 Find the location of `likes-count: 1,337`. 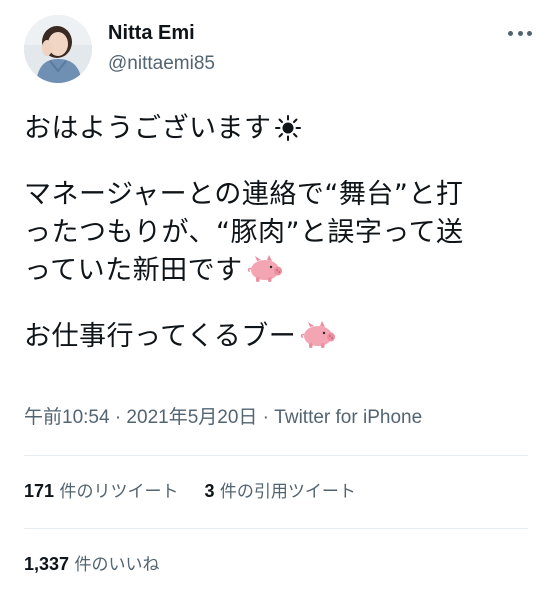

likes-count: 1,337 is located at coordinates (47, 564).